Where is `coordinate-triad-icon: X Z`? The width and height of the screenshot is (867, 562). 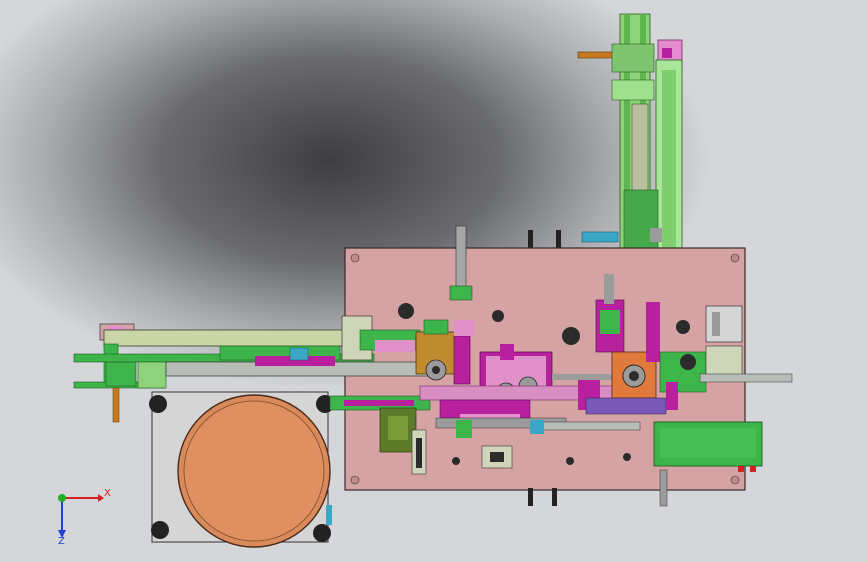 coordinate-triad-icon: X Z is located at coordinates (84, 517).